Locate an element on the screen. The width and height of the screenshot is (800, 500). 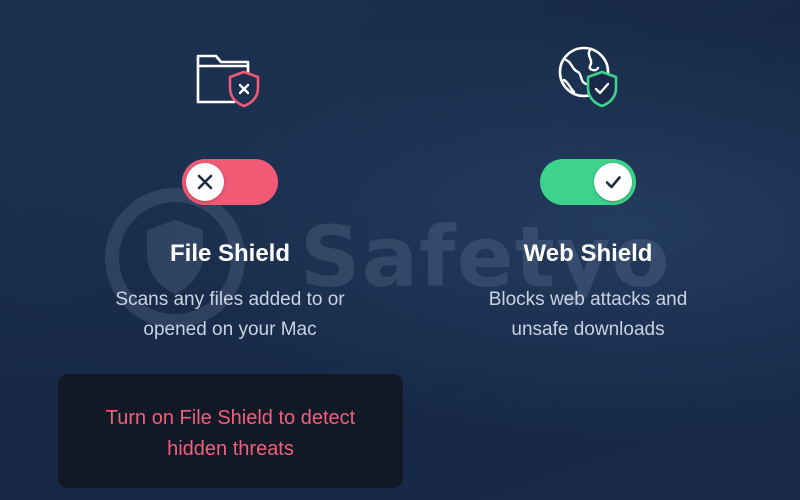
x-icon is located at coordinates (205, 182).